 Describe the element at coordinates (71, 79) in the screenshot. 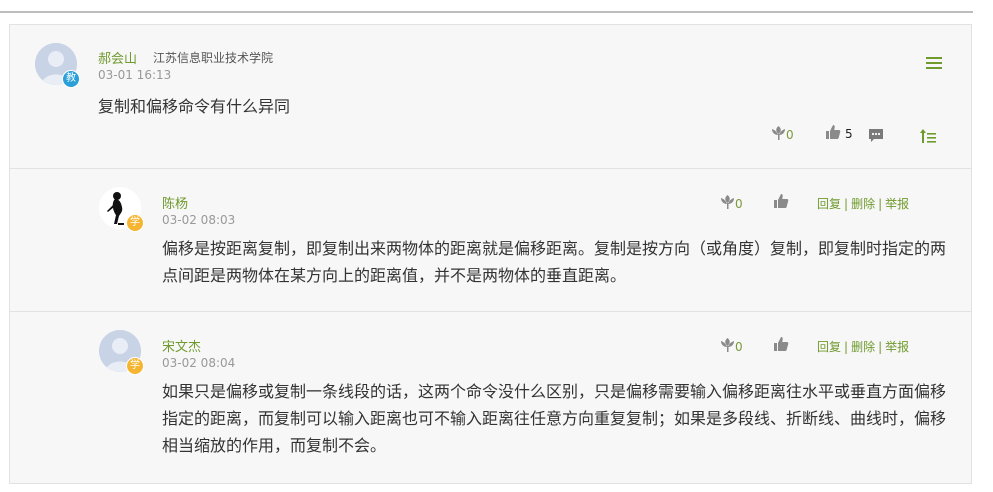

I see `teacher-badge: 教` at that location.